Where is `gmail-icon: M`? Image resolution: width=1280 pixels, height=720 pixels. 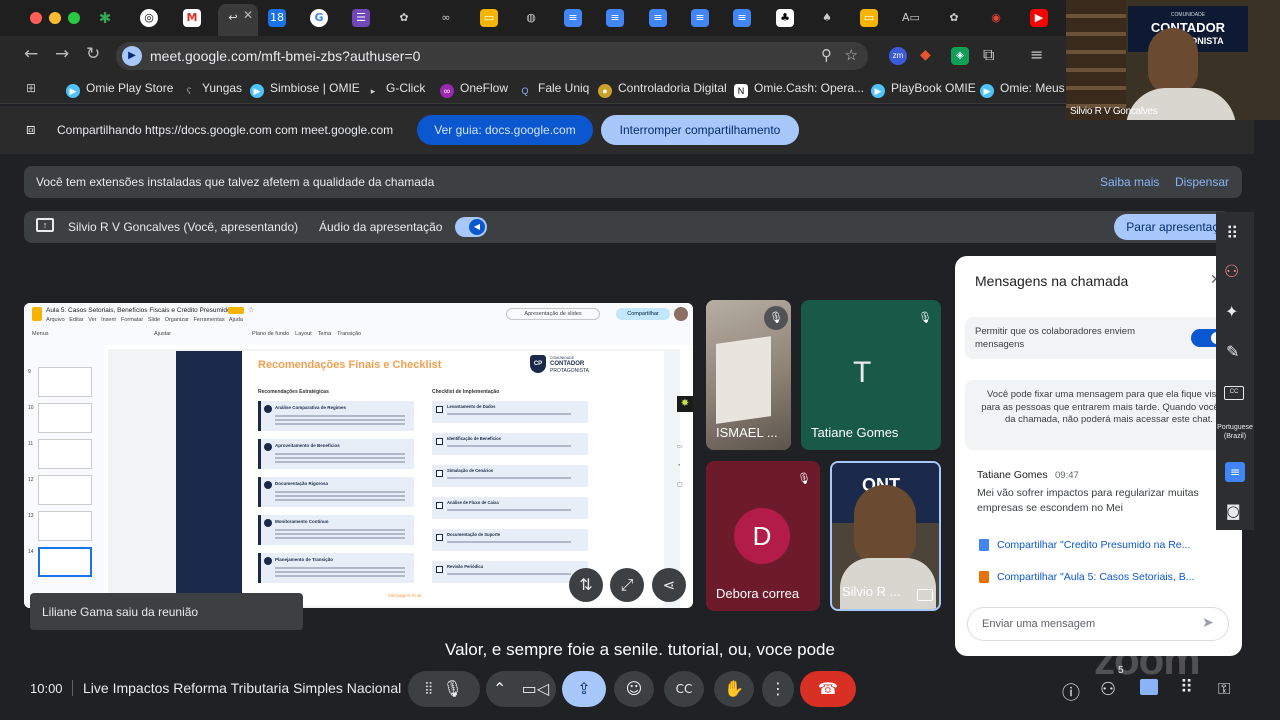 gmail-icon: M is located at coordinates (192, 18).